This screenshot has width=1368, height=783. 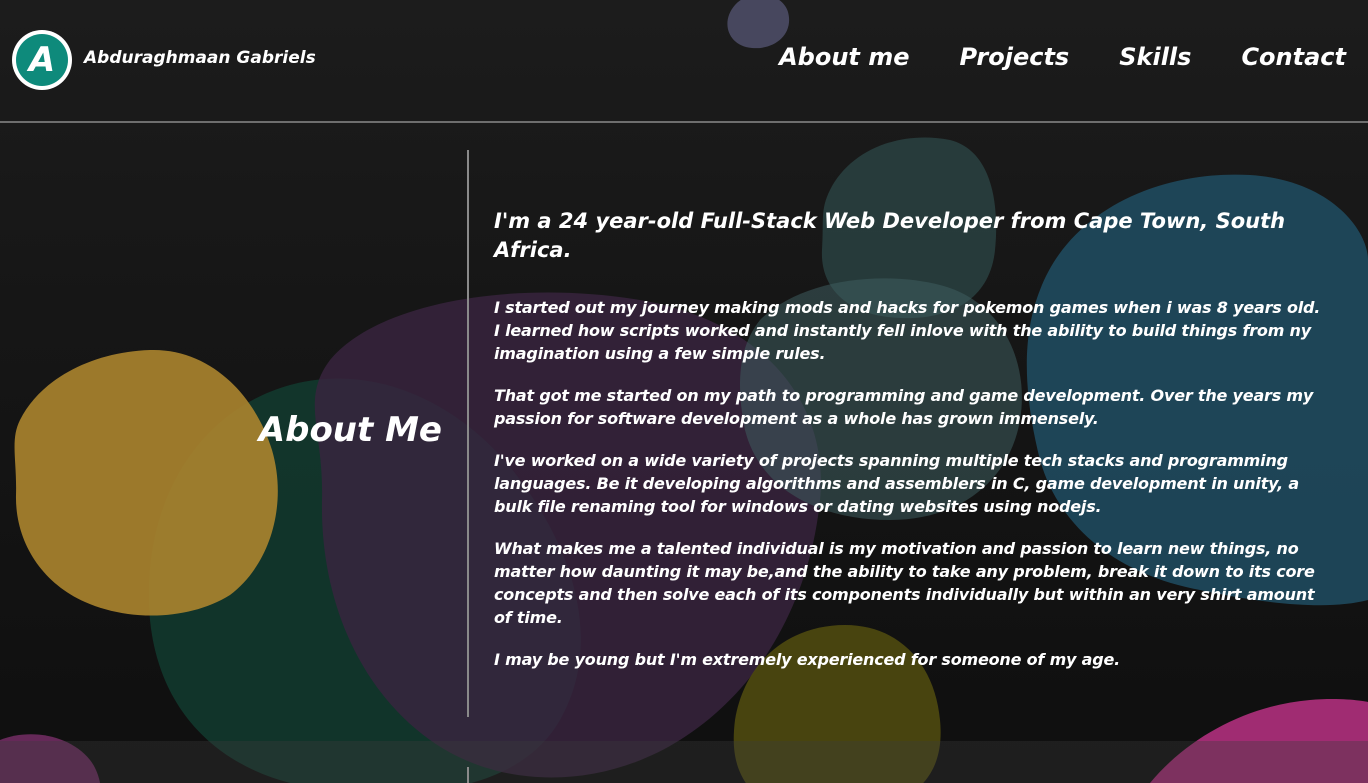 What do you see at coordinates (350, 430) in the screenshot?
I see `section-title: About Me` at bounding box center [350, 430].